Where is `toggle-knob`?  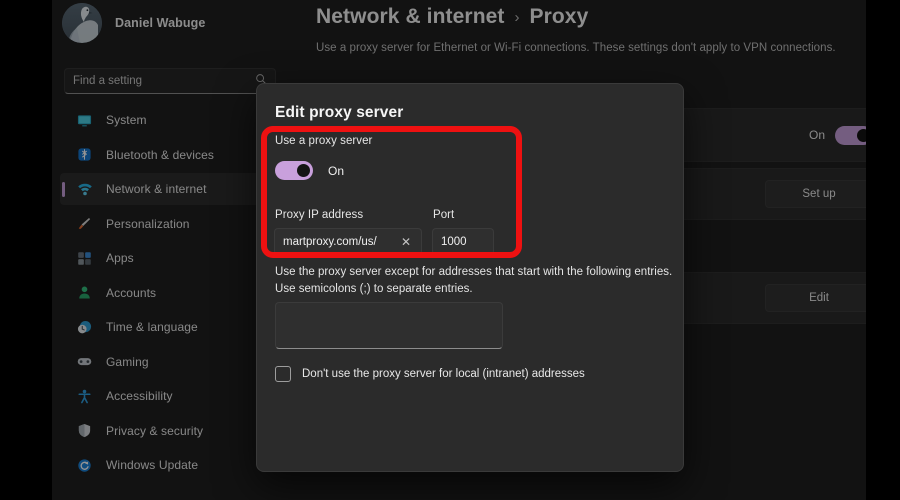 toggle-knob is located at coordinates (303, 170).